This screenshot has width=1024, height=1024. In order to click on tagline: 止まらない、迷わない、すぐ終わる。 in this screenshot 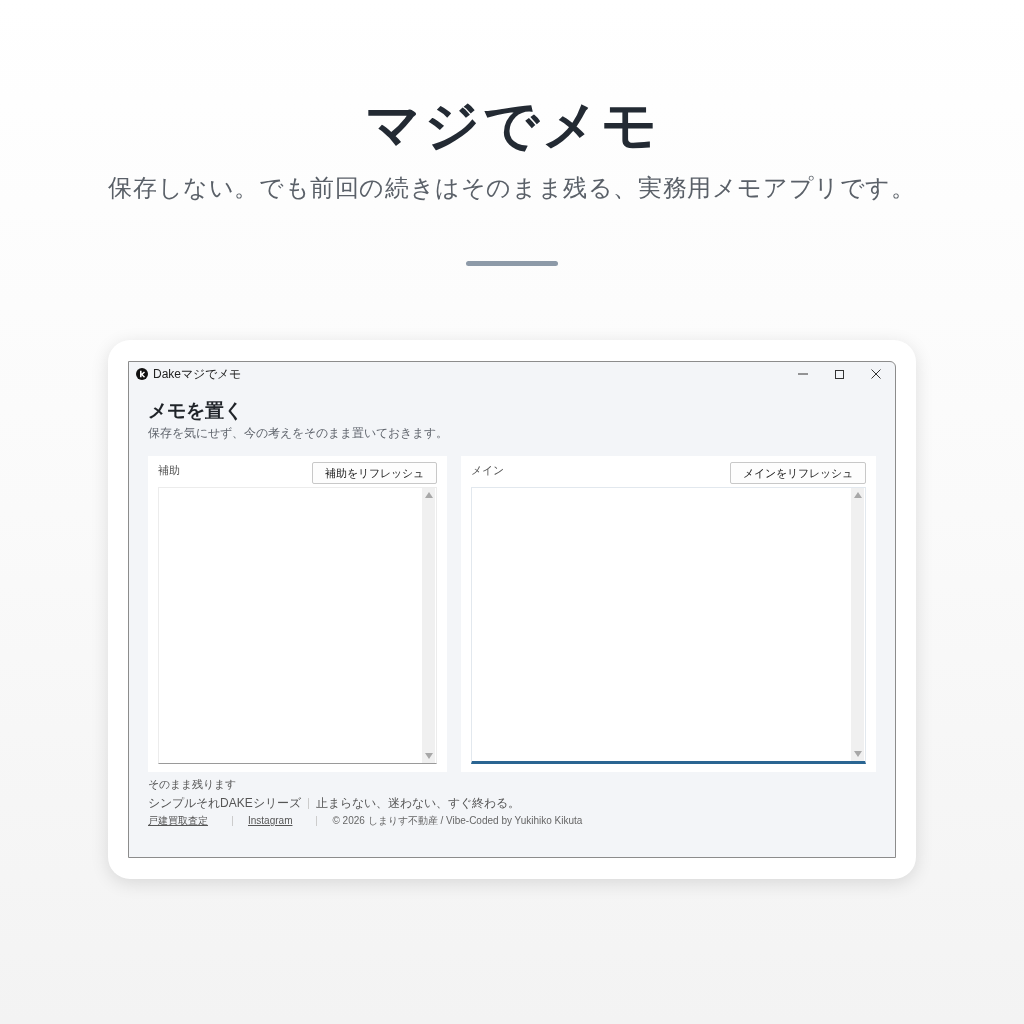, I will do `click(417, 803)`.